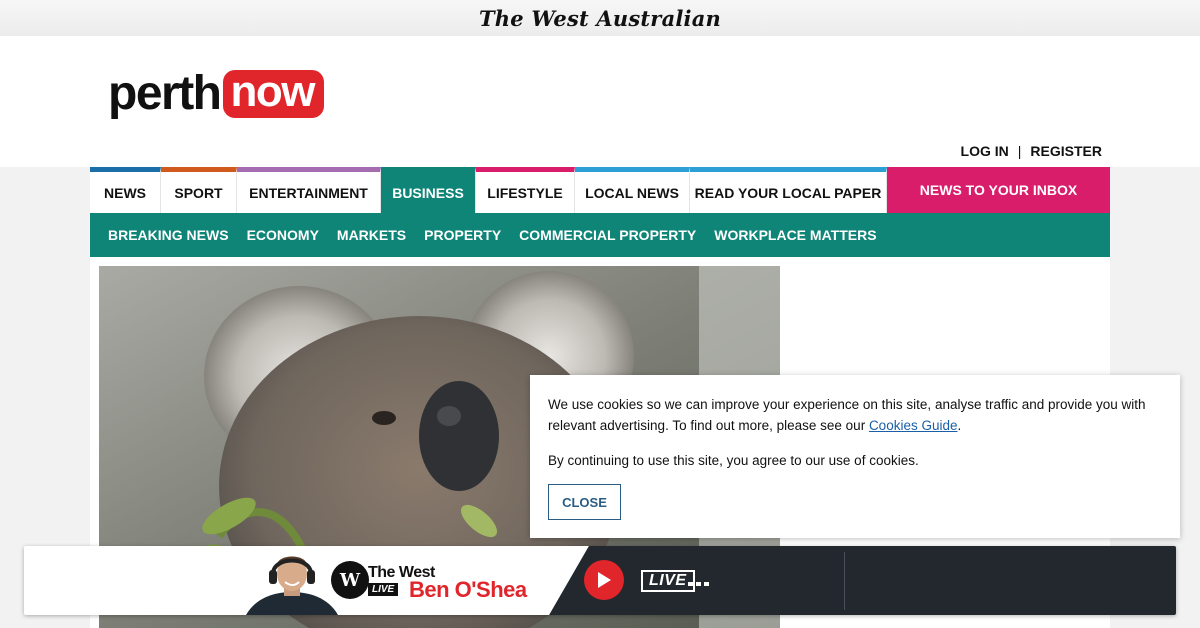 This screenshot has width=1200, height=628. I want to click on play-button, so click(604, 580).